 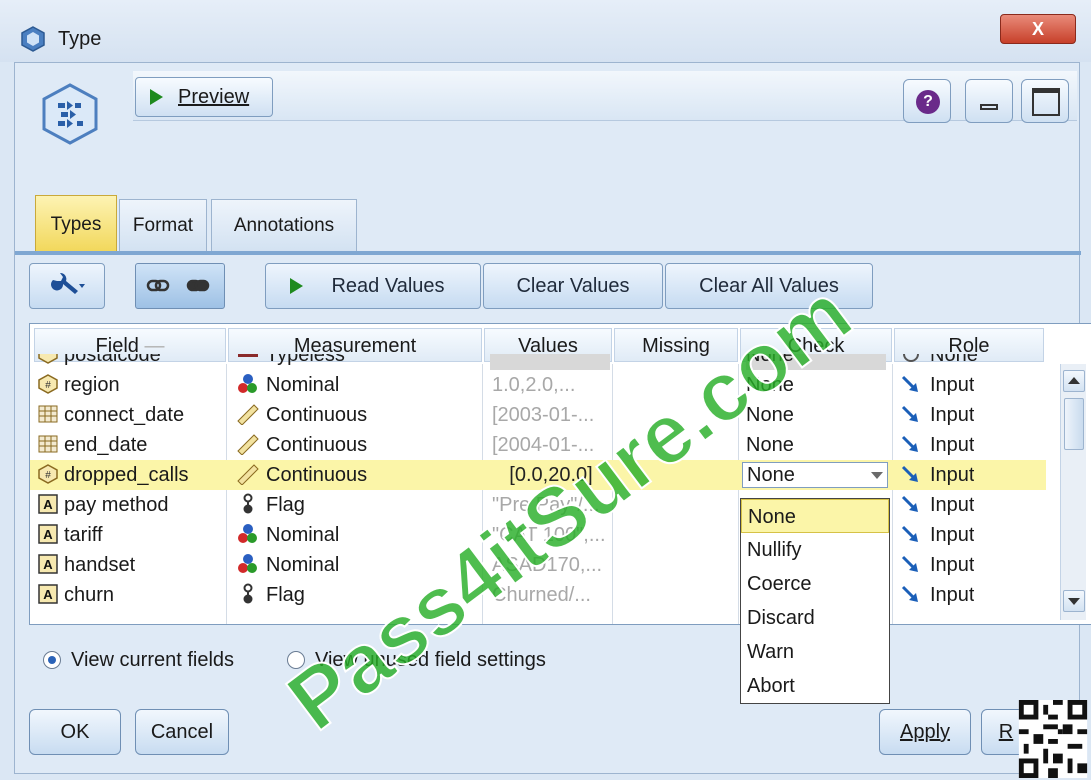 I want to click on scroll-up-button, so click(x=1074, y=381).